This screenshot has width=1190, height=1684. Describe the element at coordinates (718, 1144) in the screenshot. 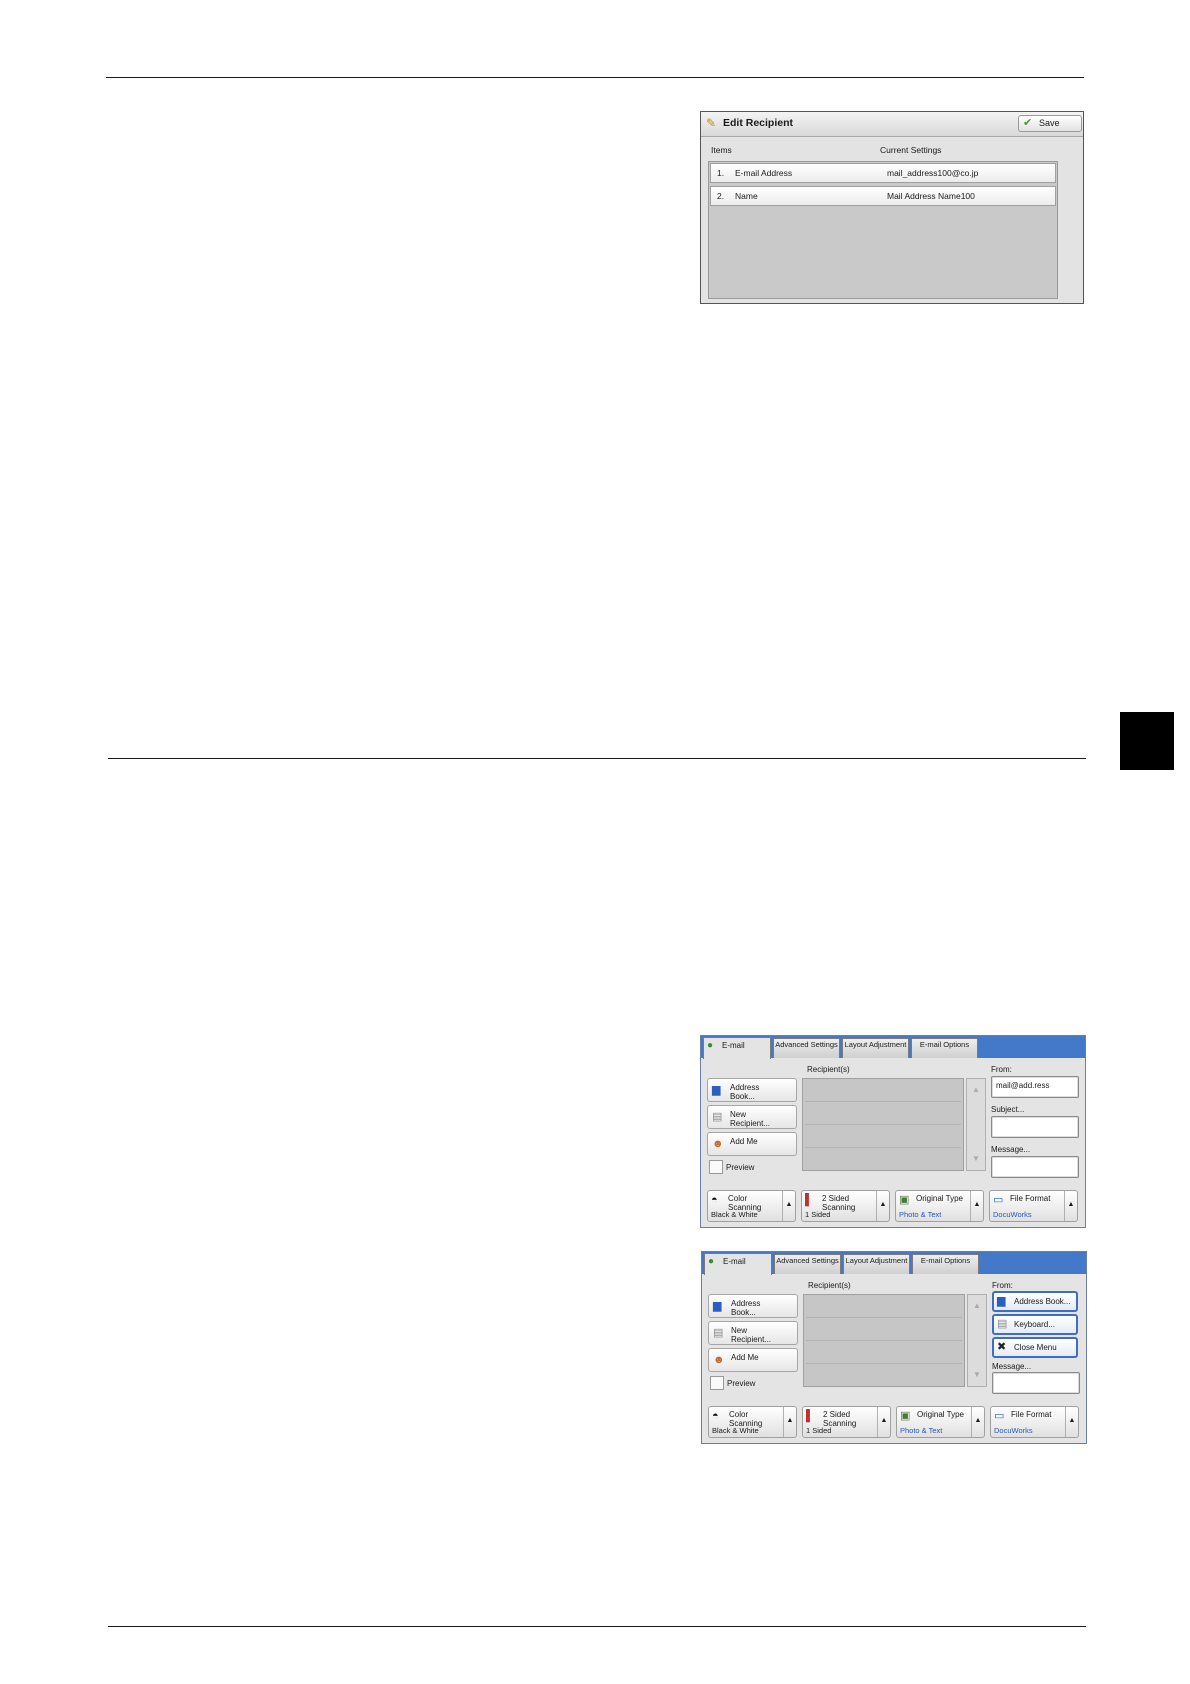

I see `person-icon: ☻` at that location.